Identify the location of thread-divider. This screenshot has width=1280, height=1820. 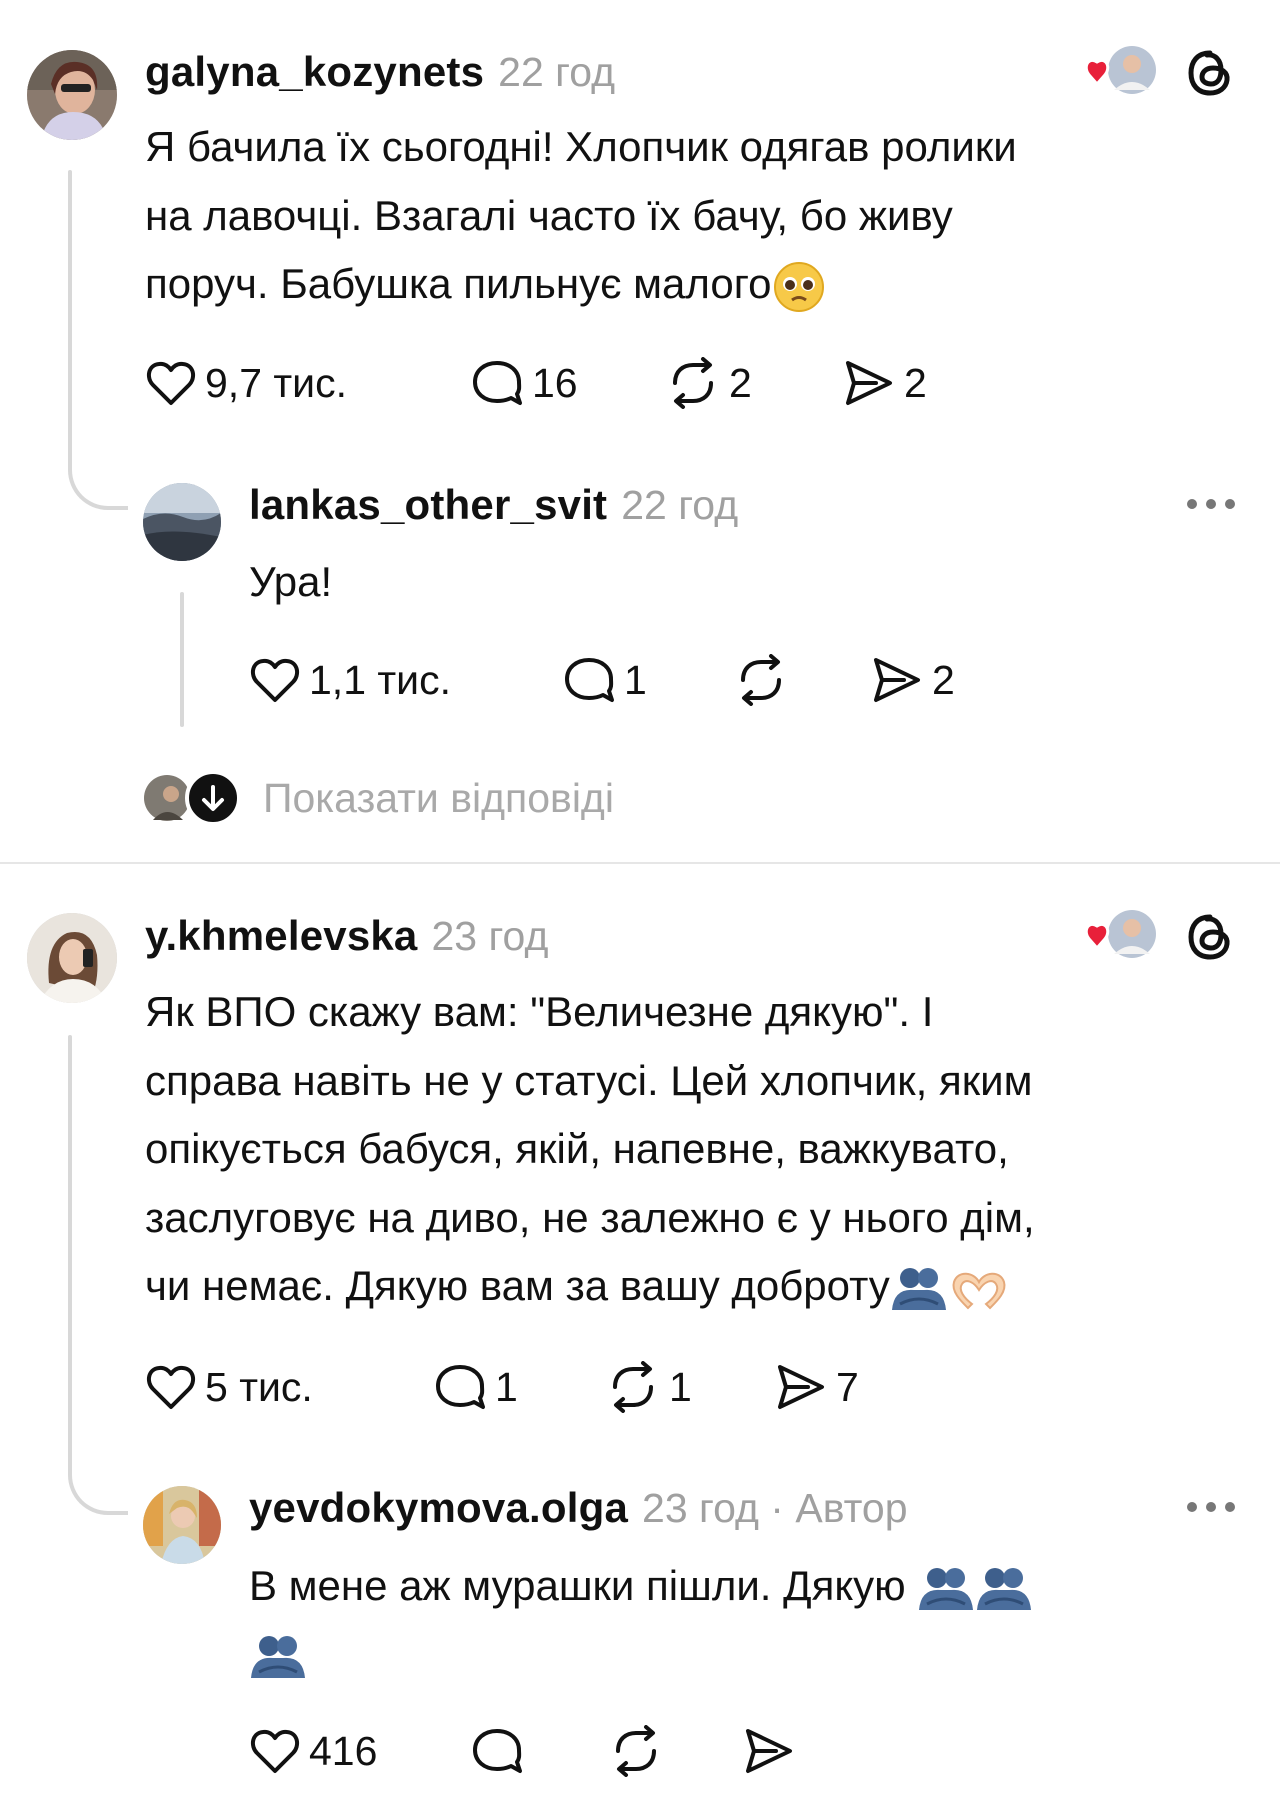
(640, 863).